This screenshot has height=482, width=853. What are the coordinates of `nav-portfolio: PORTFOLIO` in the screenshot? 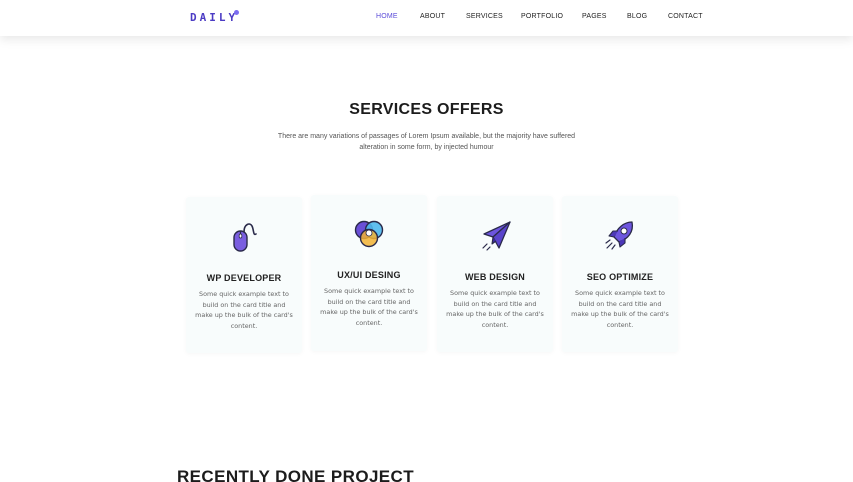 It's located at (542, 16).